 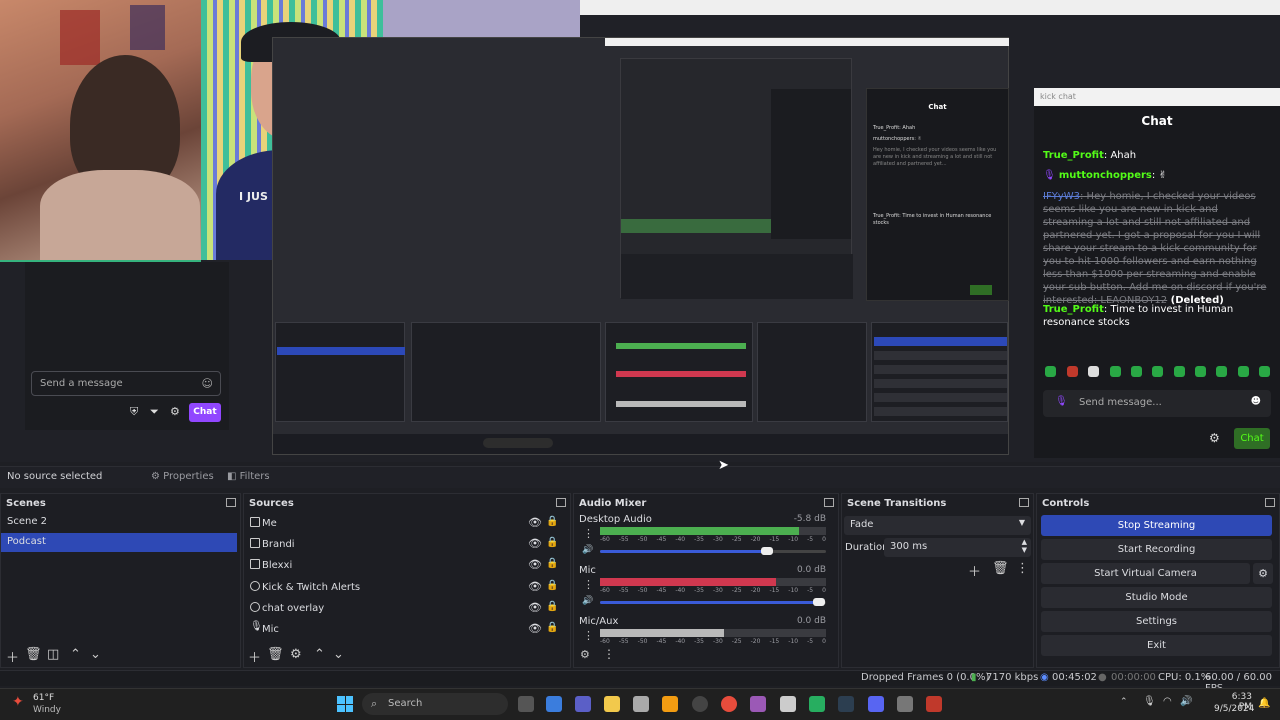 I want to click on settings-button: Settings, so click(x=1156, y=621).